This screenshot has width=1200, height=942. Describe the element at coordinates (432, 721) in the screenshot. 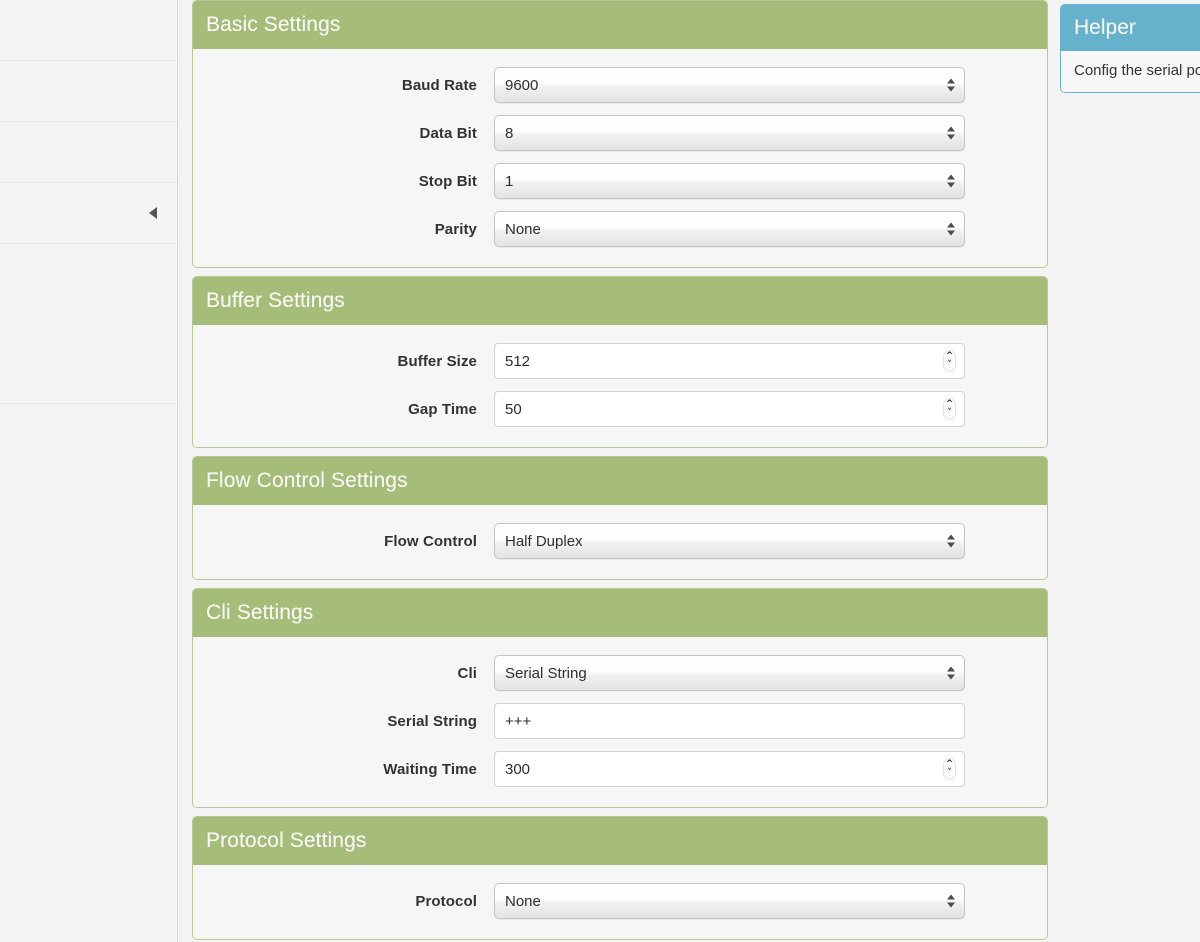

I see `field-label: Serial String` at that location.